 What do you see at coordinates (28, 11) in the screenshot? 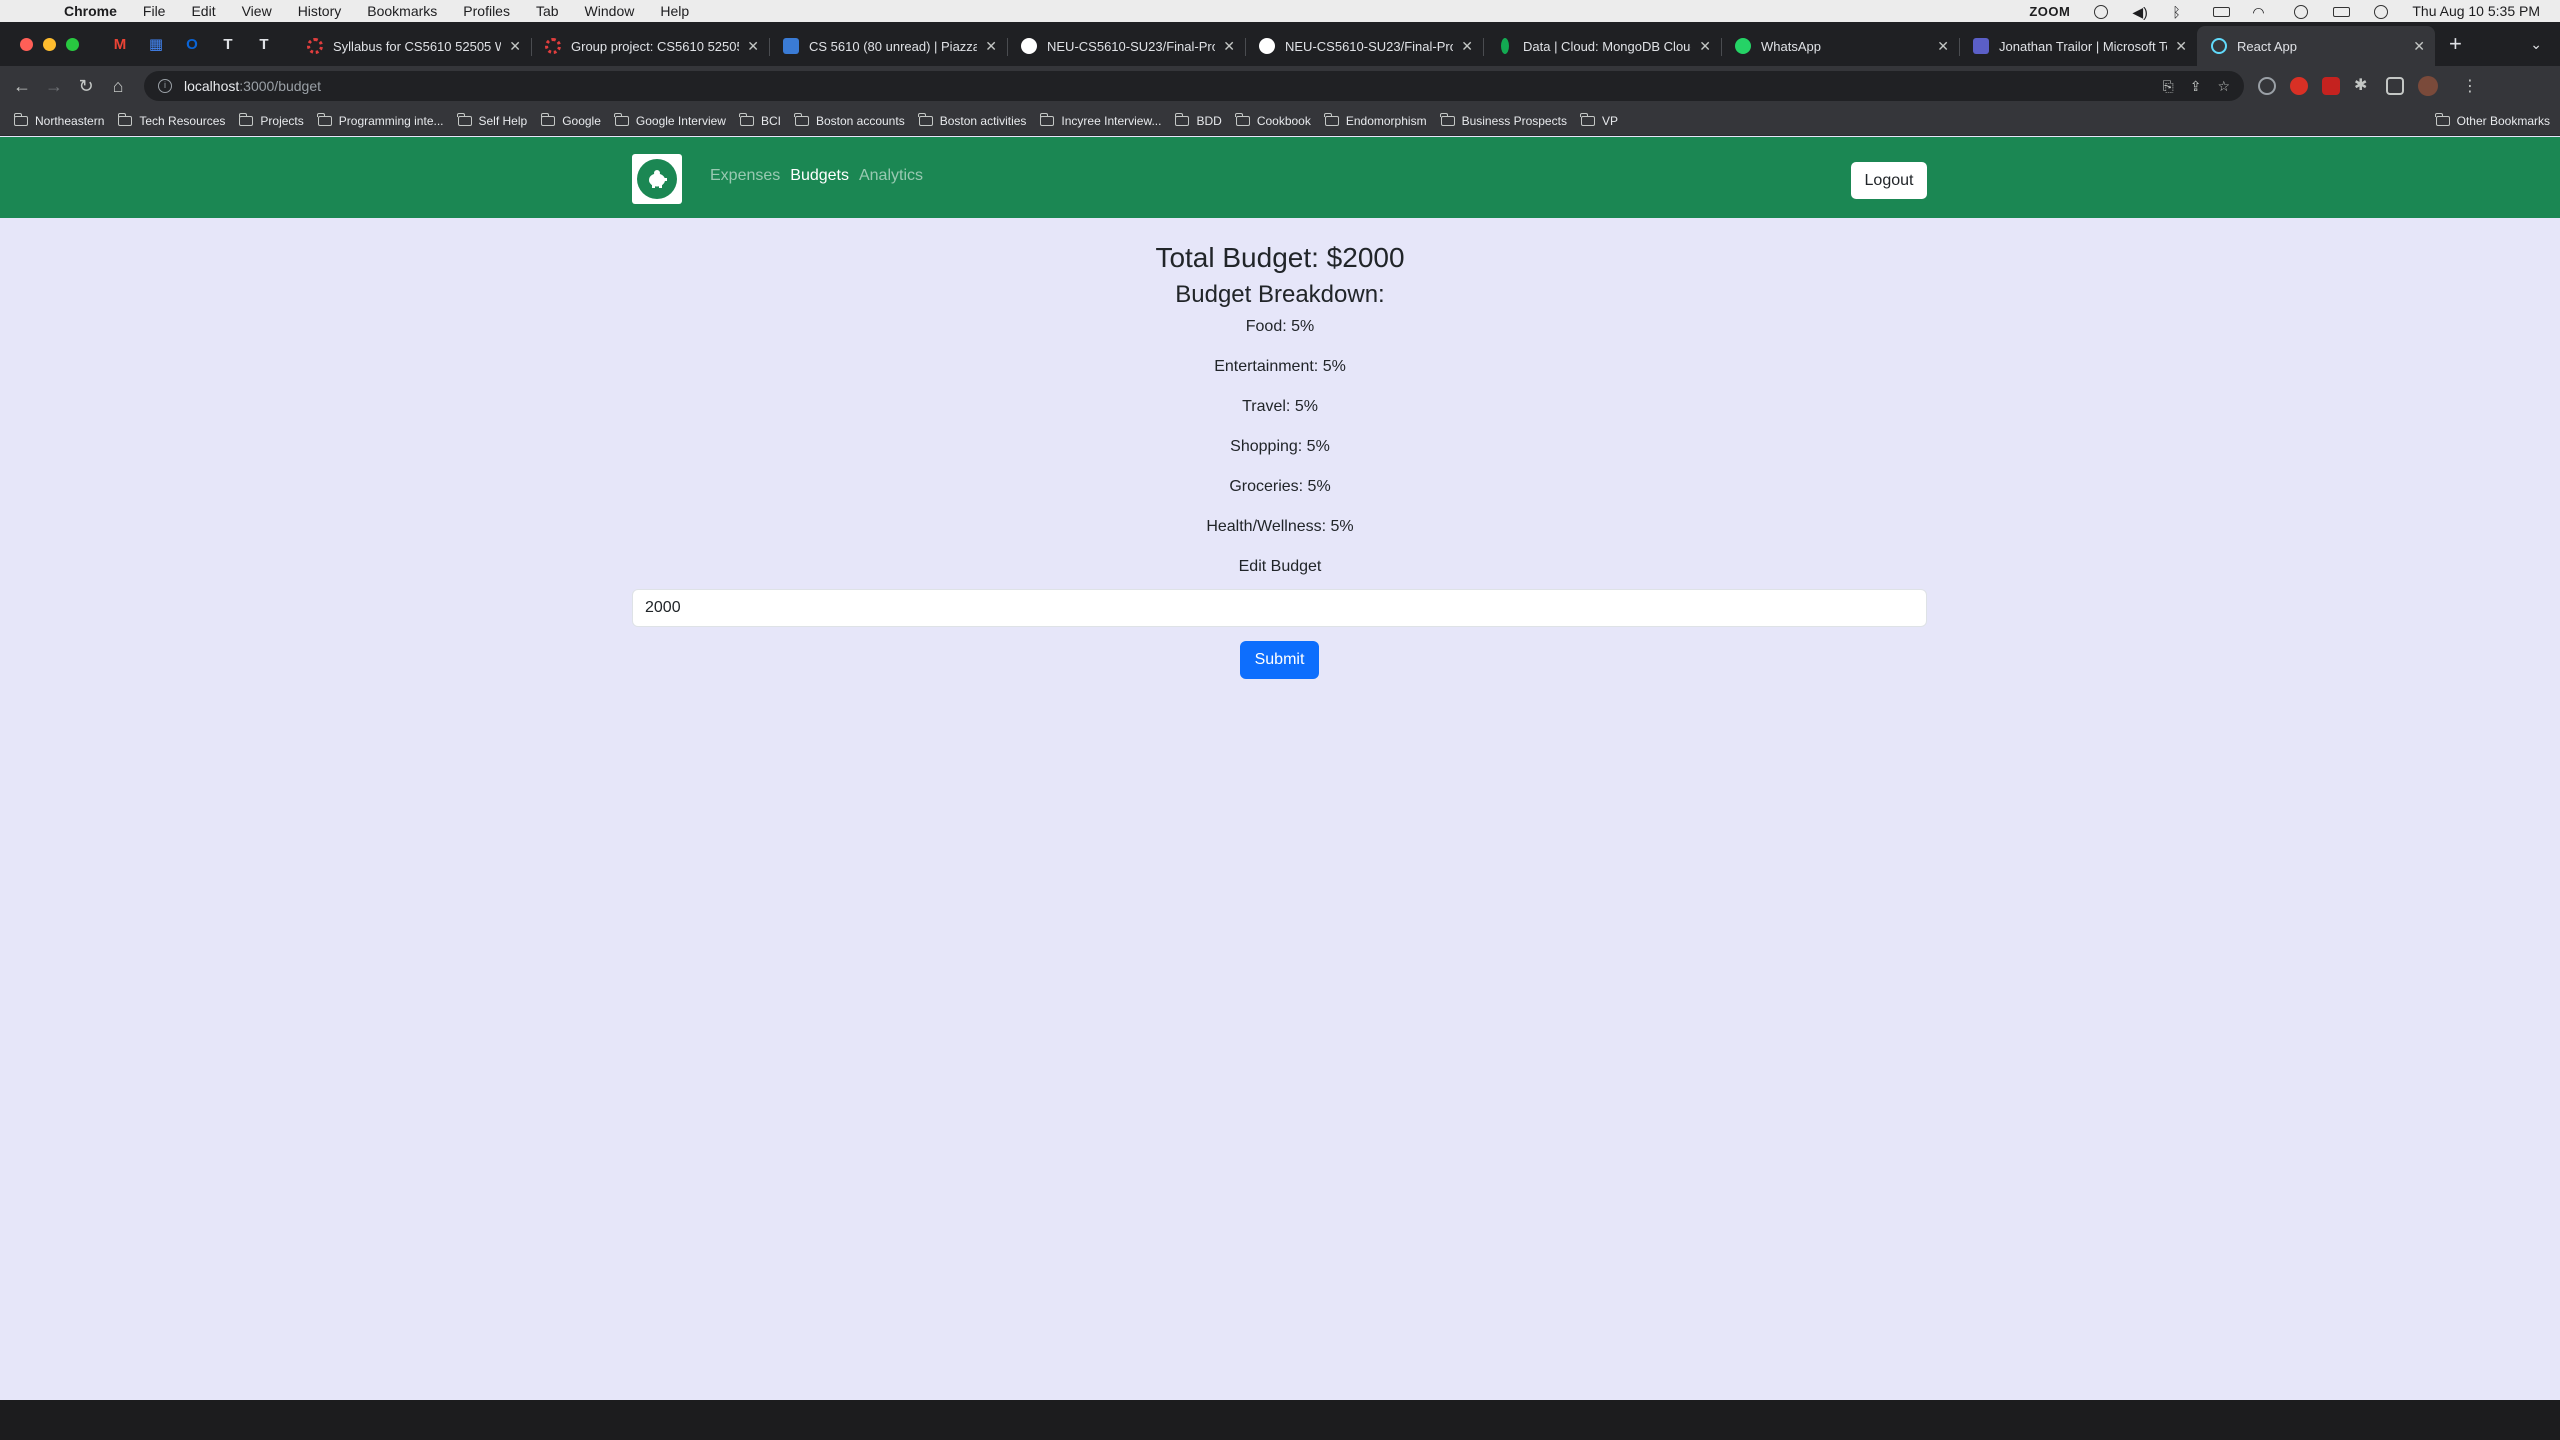
I see `apple-icon` at bounding box center [28, 11].